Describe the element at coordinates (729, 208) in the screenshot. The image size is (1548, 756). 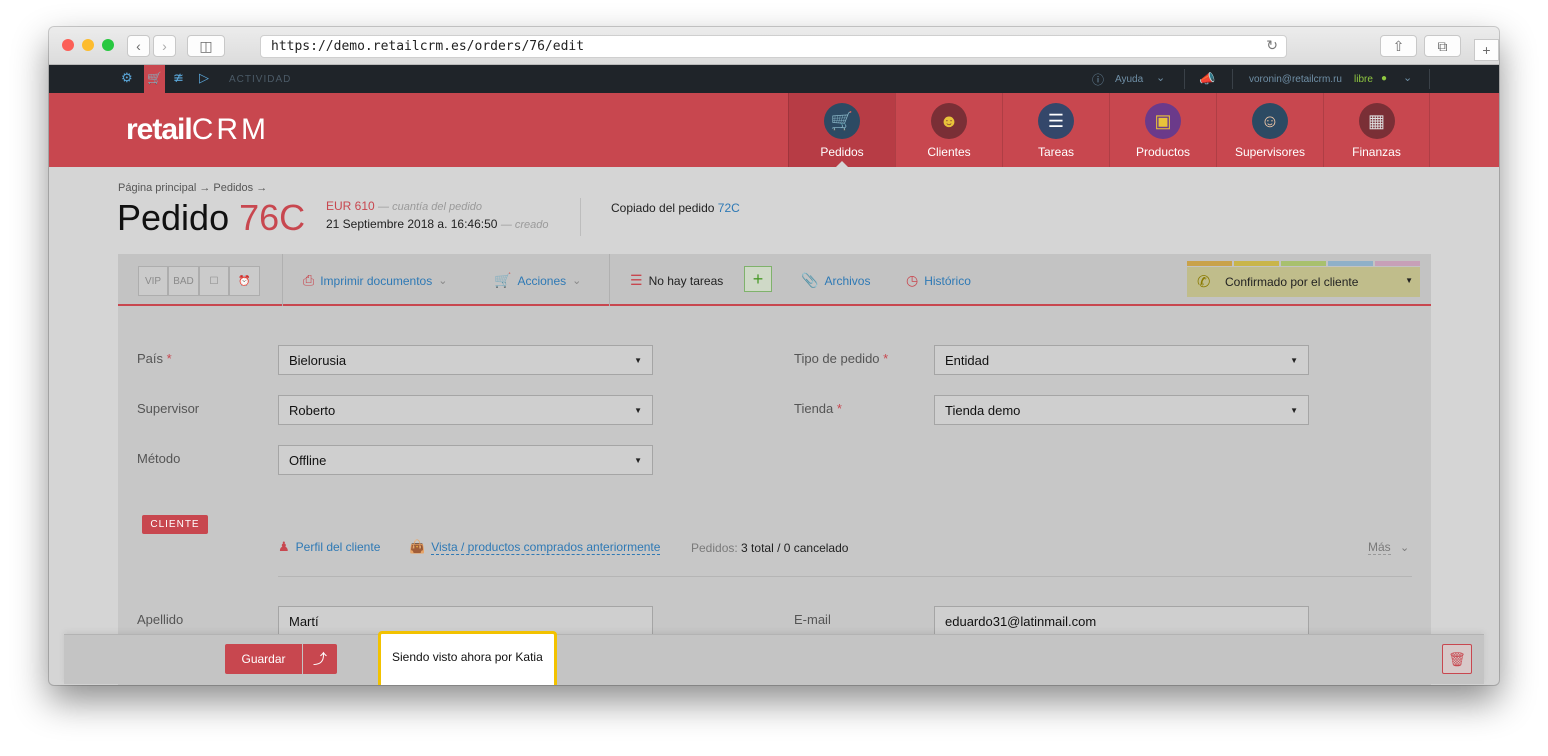
I see `copied-order-link: 72C` at that location.